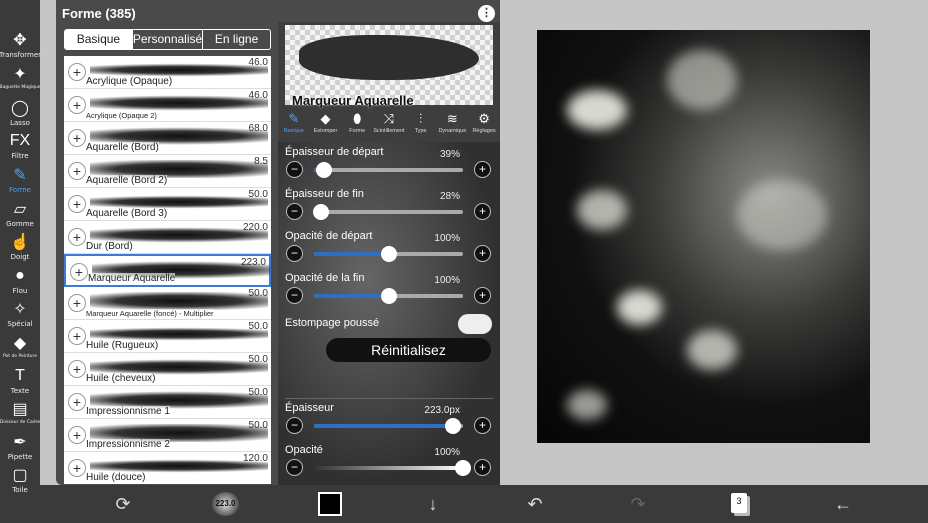  Describe the element at coordinates (484, 504) in the screenshot. I see `bottom-bar: ⟳ 223.0 ↓ ↶ ↷ 3 ←` at that location.